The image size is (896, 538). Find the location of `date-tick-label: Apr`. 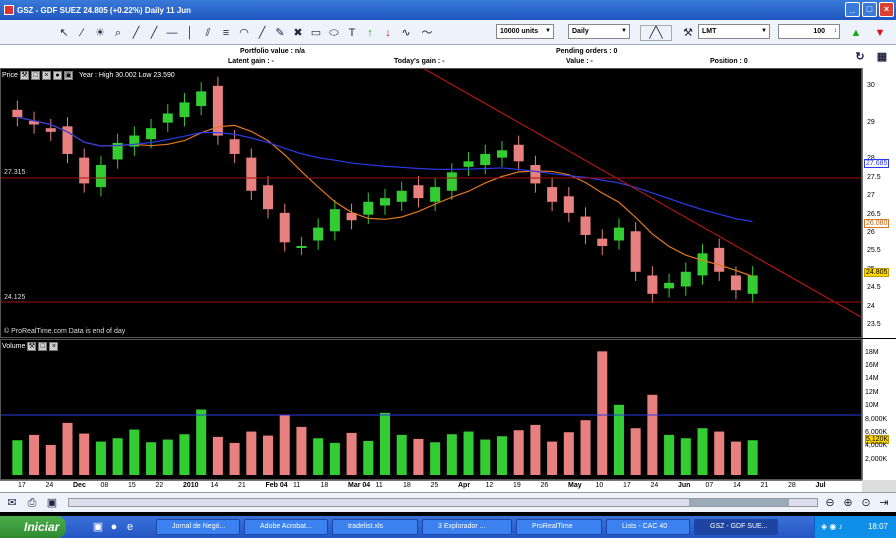

date-tick-label: Apr is located at coordinates (464, 485).